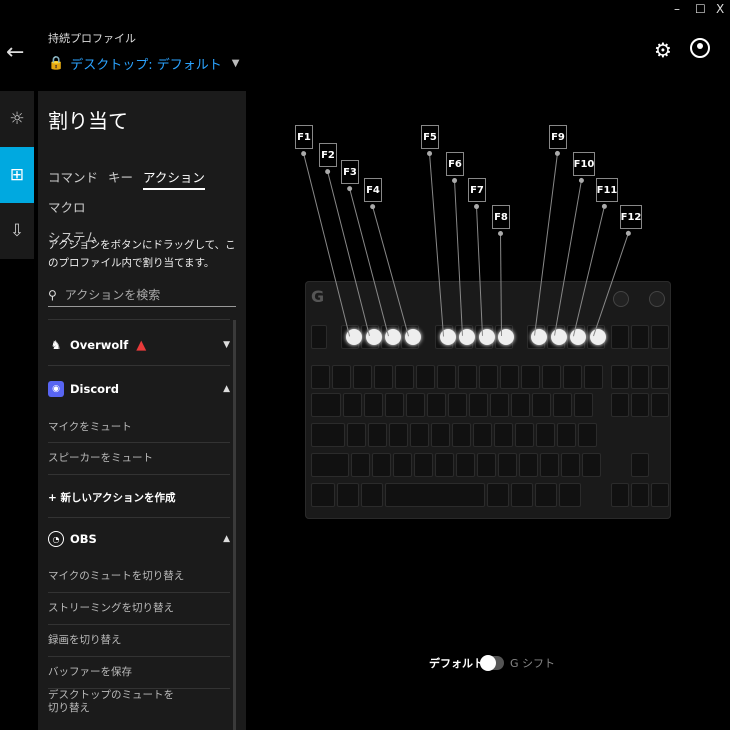 This screenshot has height=730, width=730. What do you see at coordinates (94, 389) in the screenshot?
I see `group-name: Discord` at bounding box center [94, 389].